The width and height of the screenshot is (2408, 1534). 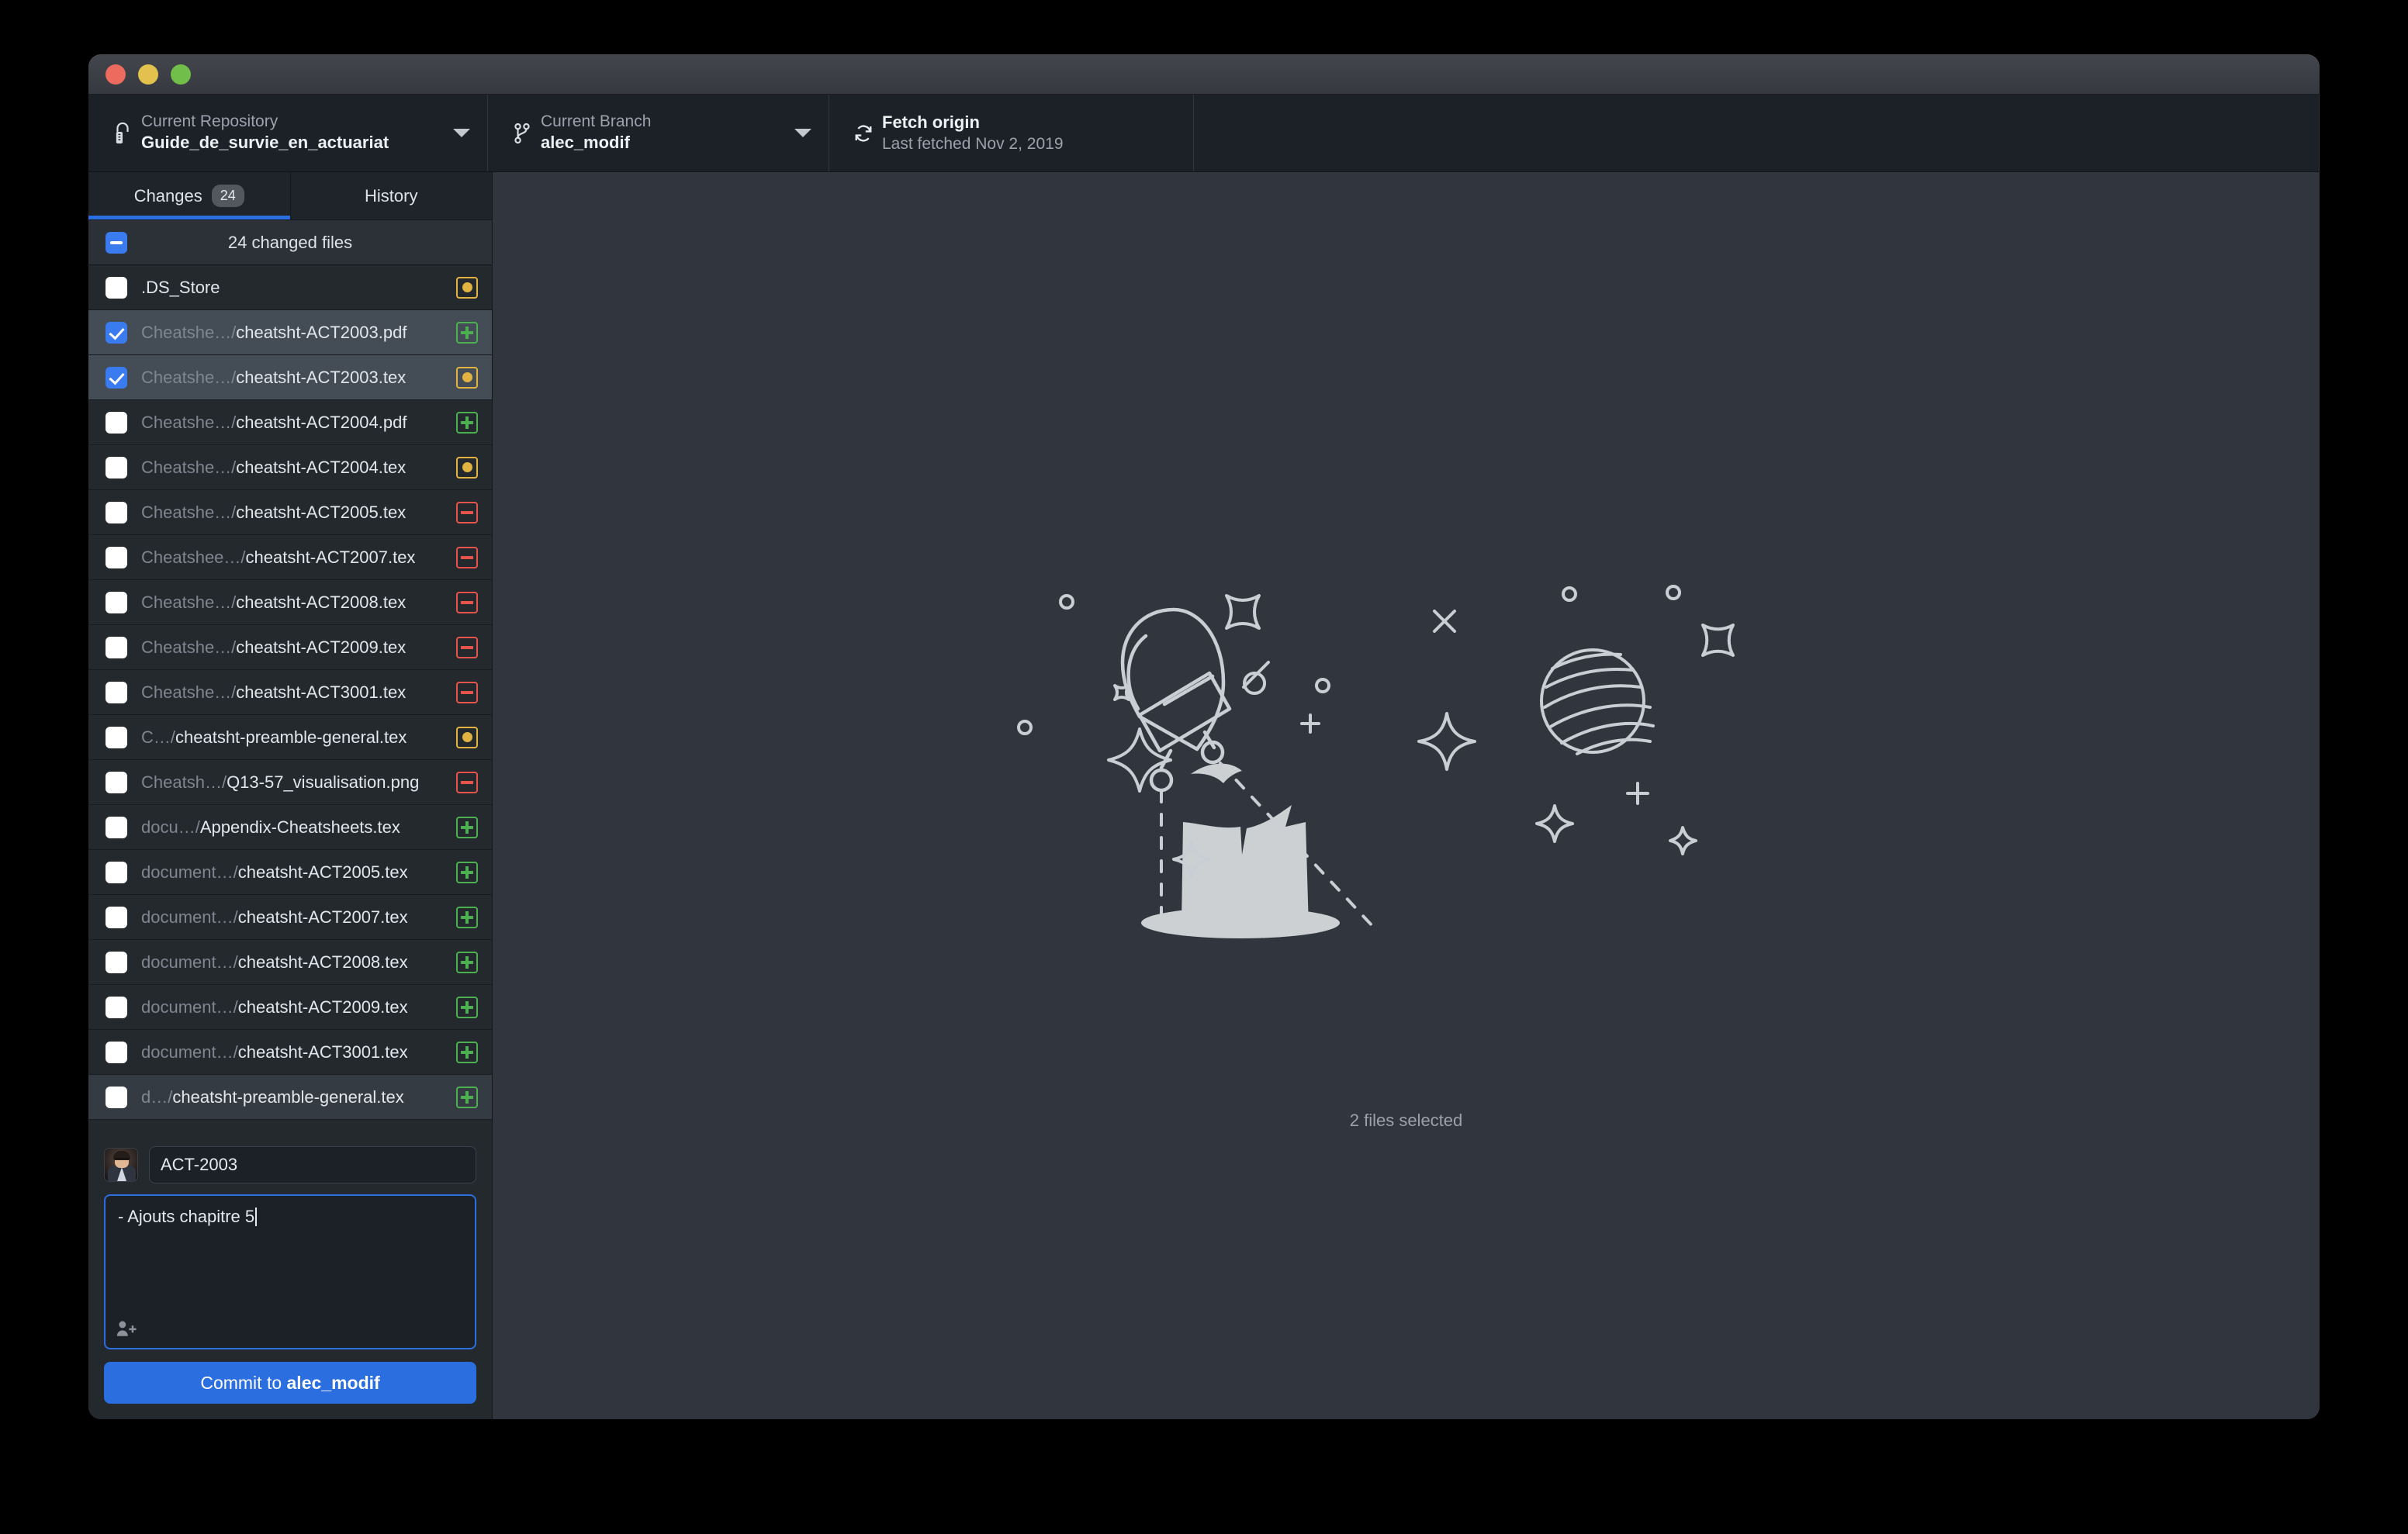 I want to click on file-path: Cheatshe…/cheatsht-ACT2003.pdf, so click(x=291, y=333).